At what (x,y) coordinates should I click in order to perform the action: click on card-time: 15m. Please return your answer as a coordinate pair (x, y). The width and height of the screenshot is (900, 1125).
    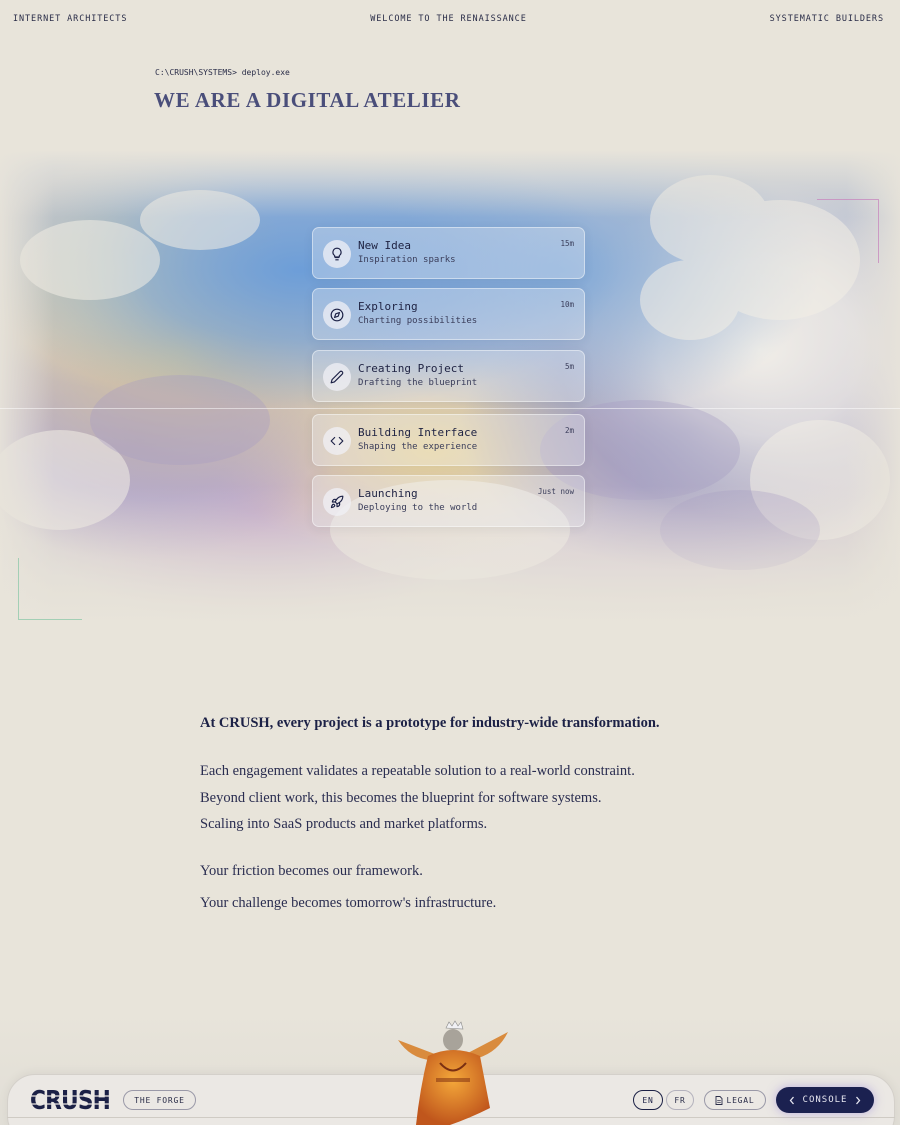
    Looking at the image, I should click on (567, 243).